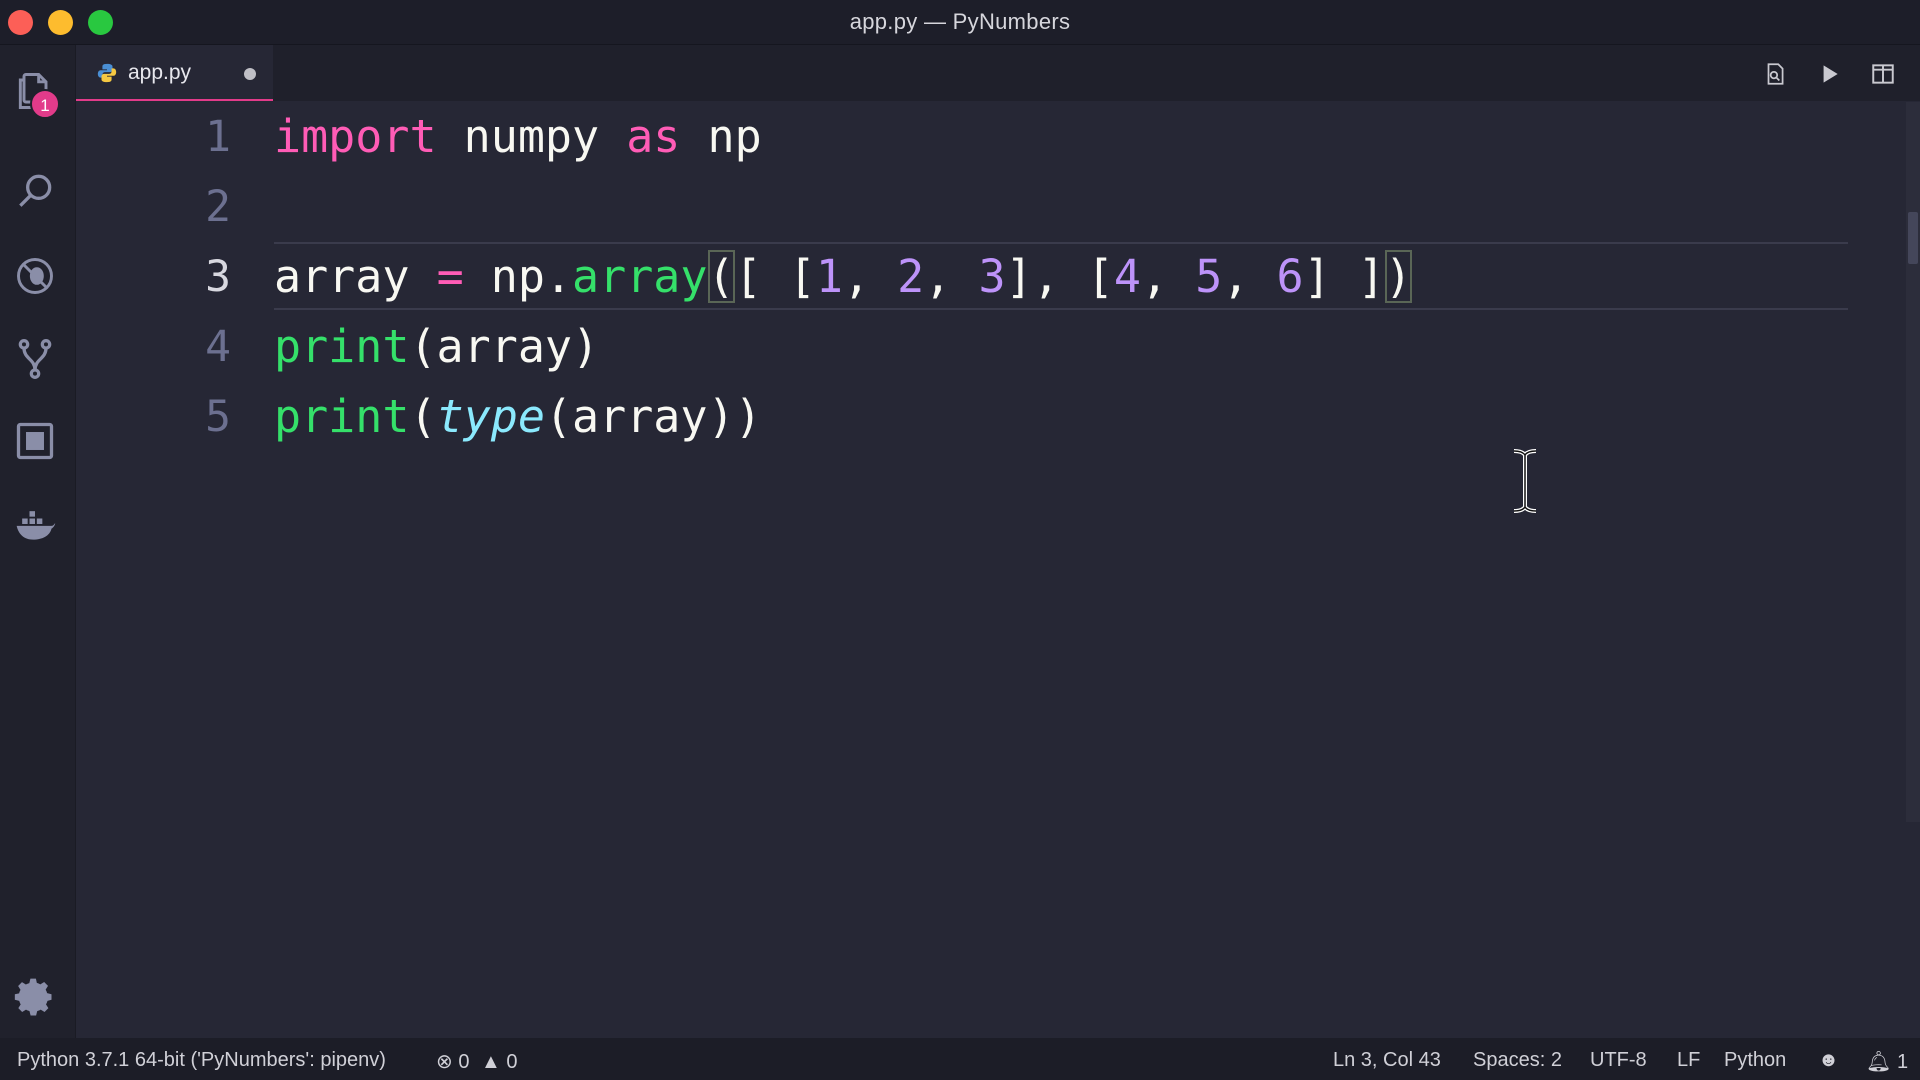  What do you see at coordinates (477, 1061) in the screenshot?
I see `problems-indicator: ⊗ 0 ▲ 0` at bounding box center [477, 1061].